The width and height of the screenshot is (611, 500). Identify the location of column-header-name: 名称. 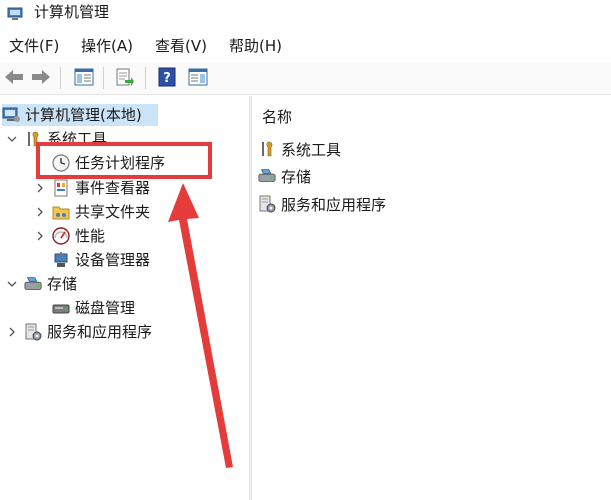
(277, 116).